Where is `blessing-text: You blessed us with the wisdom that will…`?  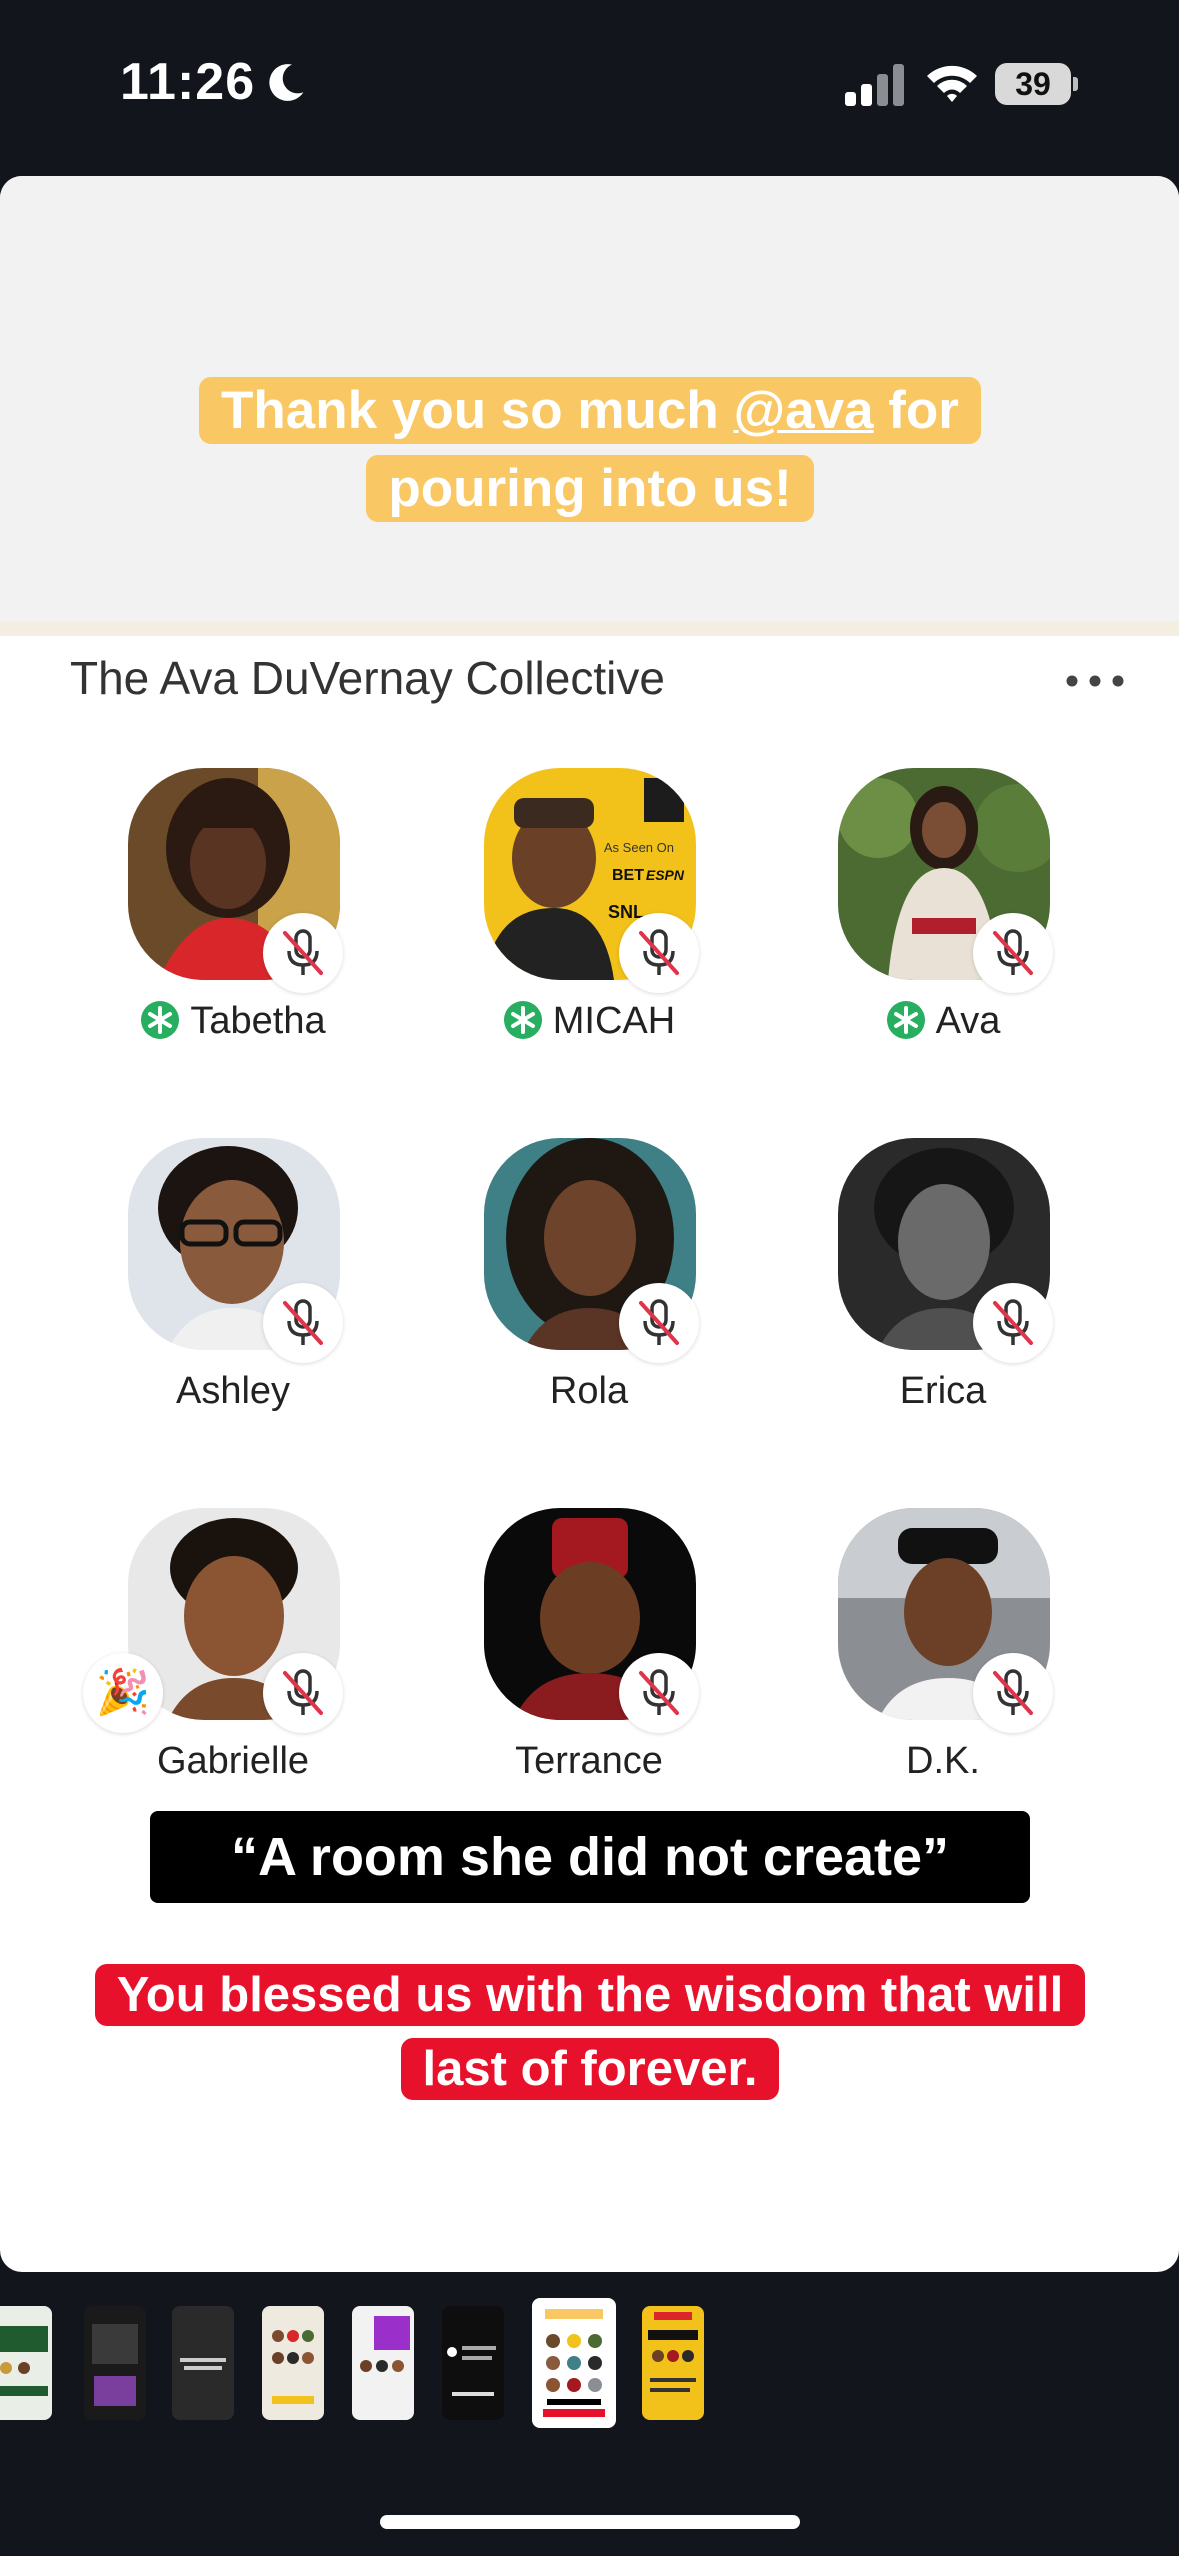 blessing-text: You blessed us with the wisdom that will… is located at coordinates (590, 2032).